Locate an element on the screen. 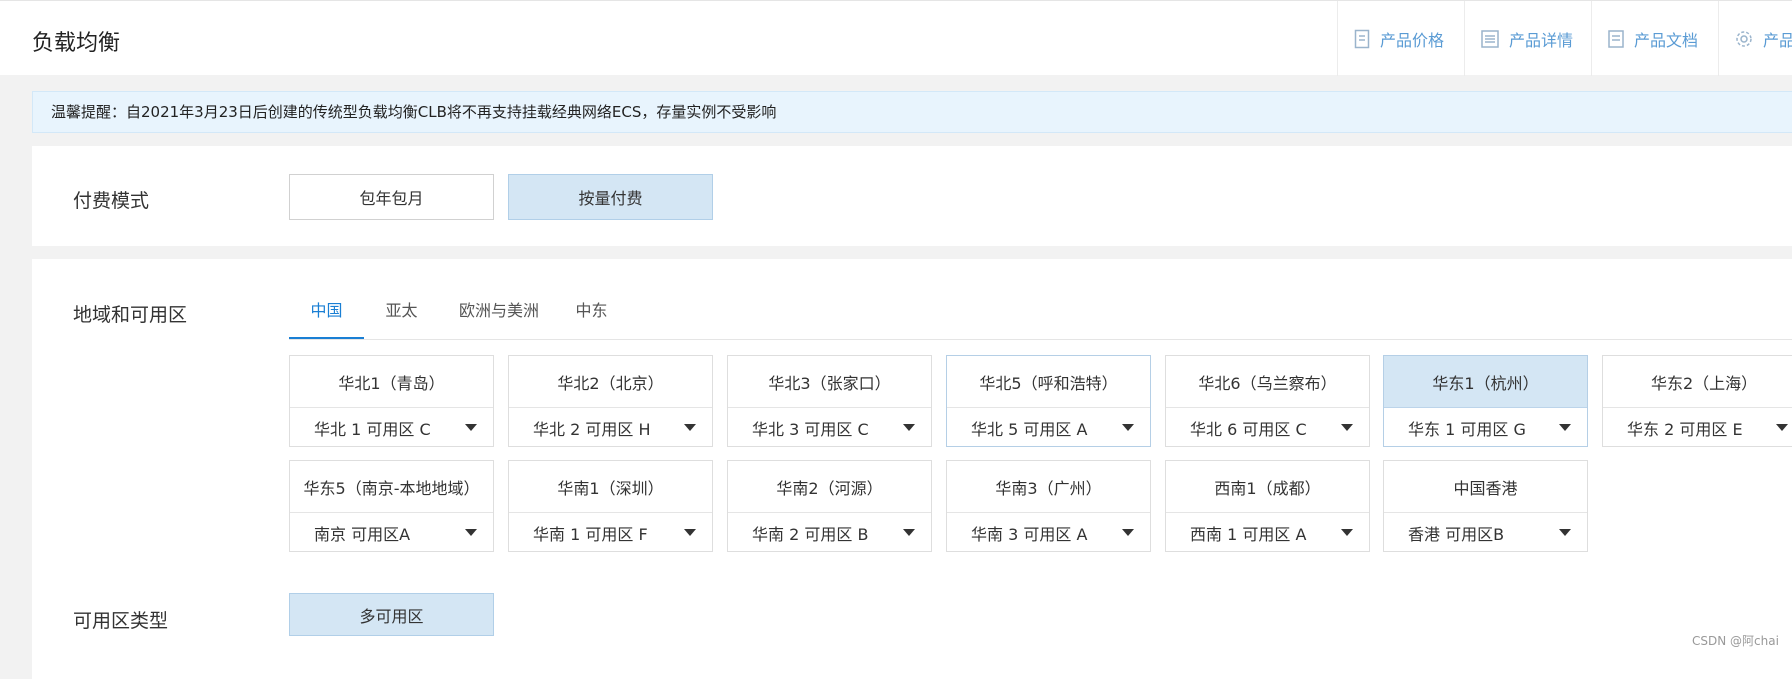 This screenshot has width=1792, height=679. zone-select-value: 南京 可用区A is located at coordinates (362, 534).